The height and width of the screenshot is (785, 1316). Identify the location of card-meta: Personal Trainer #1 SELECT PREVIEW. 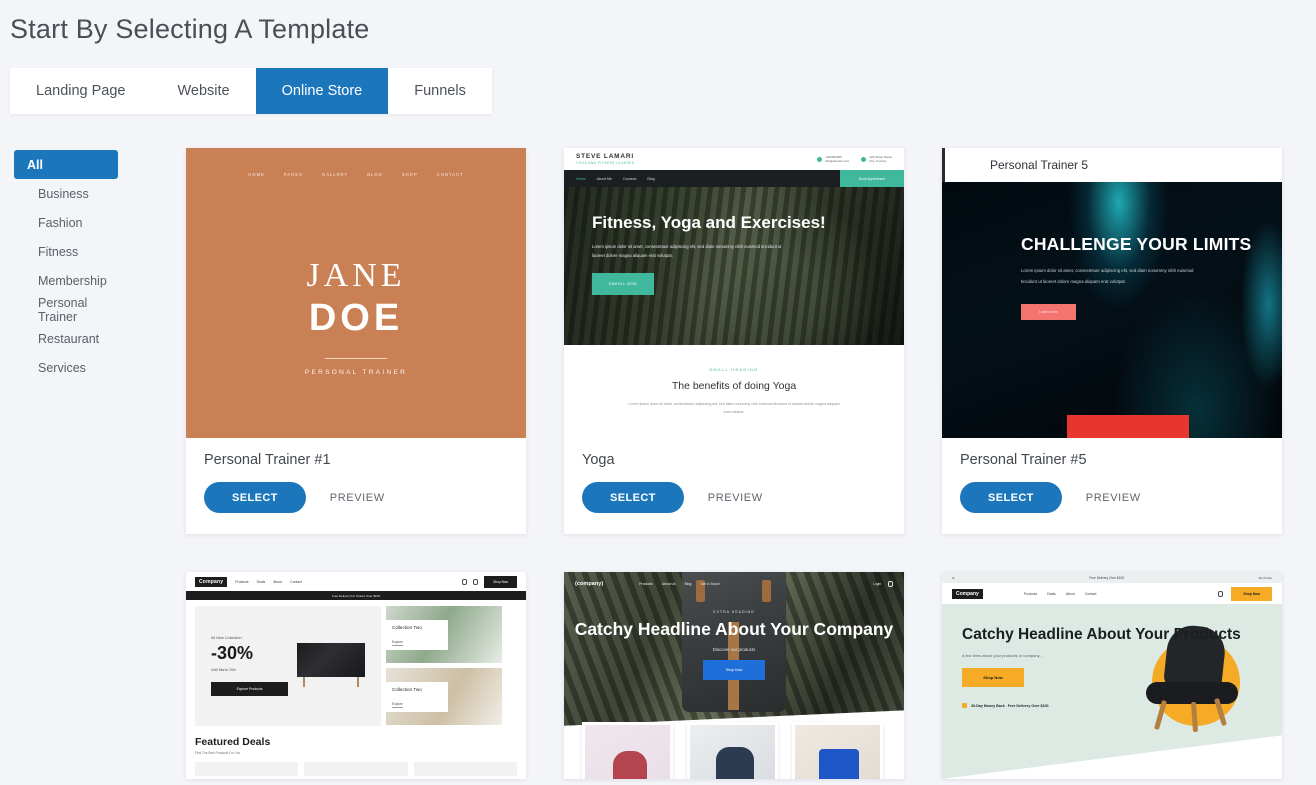
(356, 475).